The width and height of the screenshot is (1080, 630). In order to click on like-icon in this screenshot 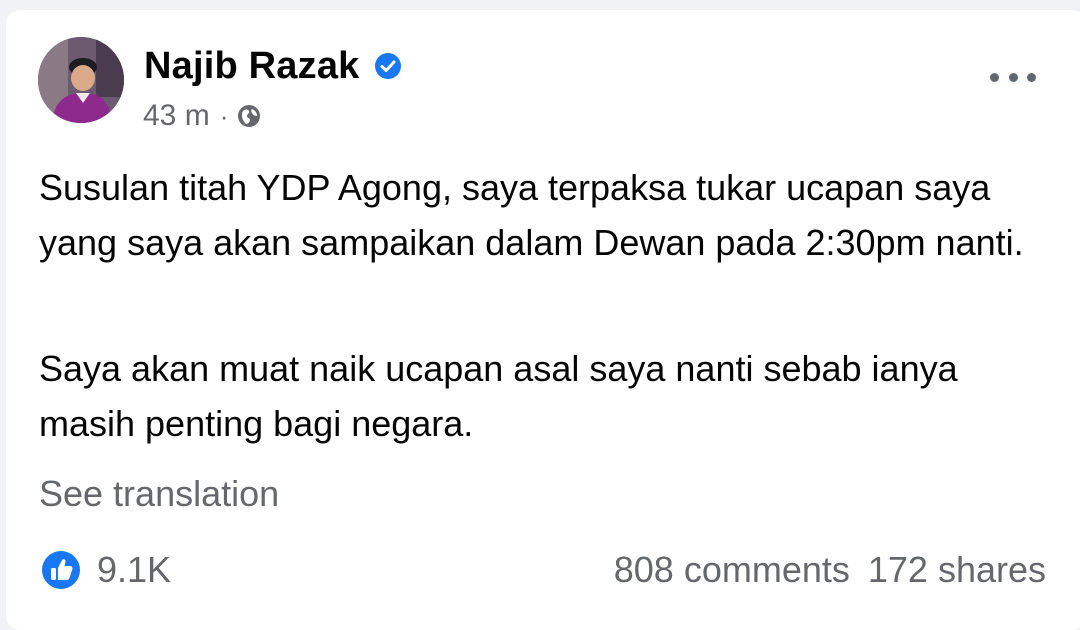, I will do `click(61, 570)`.